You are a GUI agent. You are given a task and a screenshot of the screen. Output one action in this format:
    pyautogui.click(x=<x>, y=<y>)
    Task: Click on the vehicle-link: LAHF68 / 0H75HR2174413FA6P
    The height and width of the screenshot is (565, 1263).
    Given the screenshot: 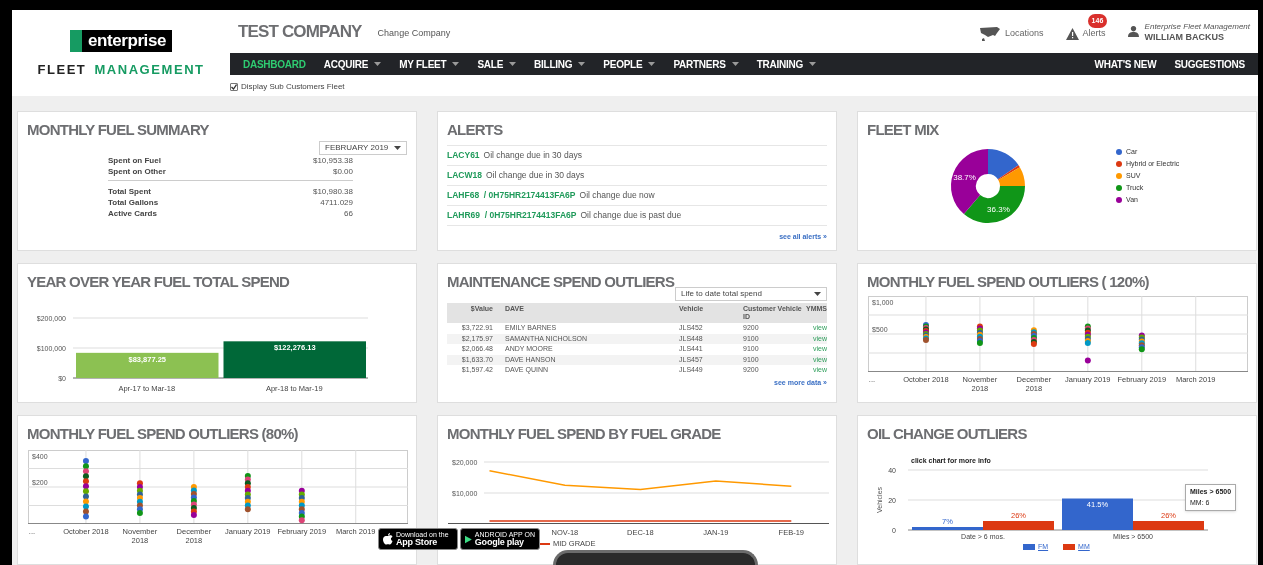 What is the action you would take?
    pyautogui.click(x=511, y=195)
    